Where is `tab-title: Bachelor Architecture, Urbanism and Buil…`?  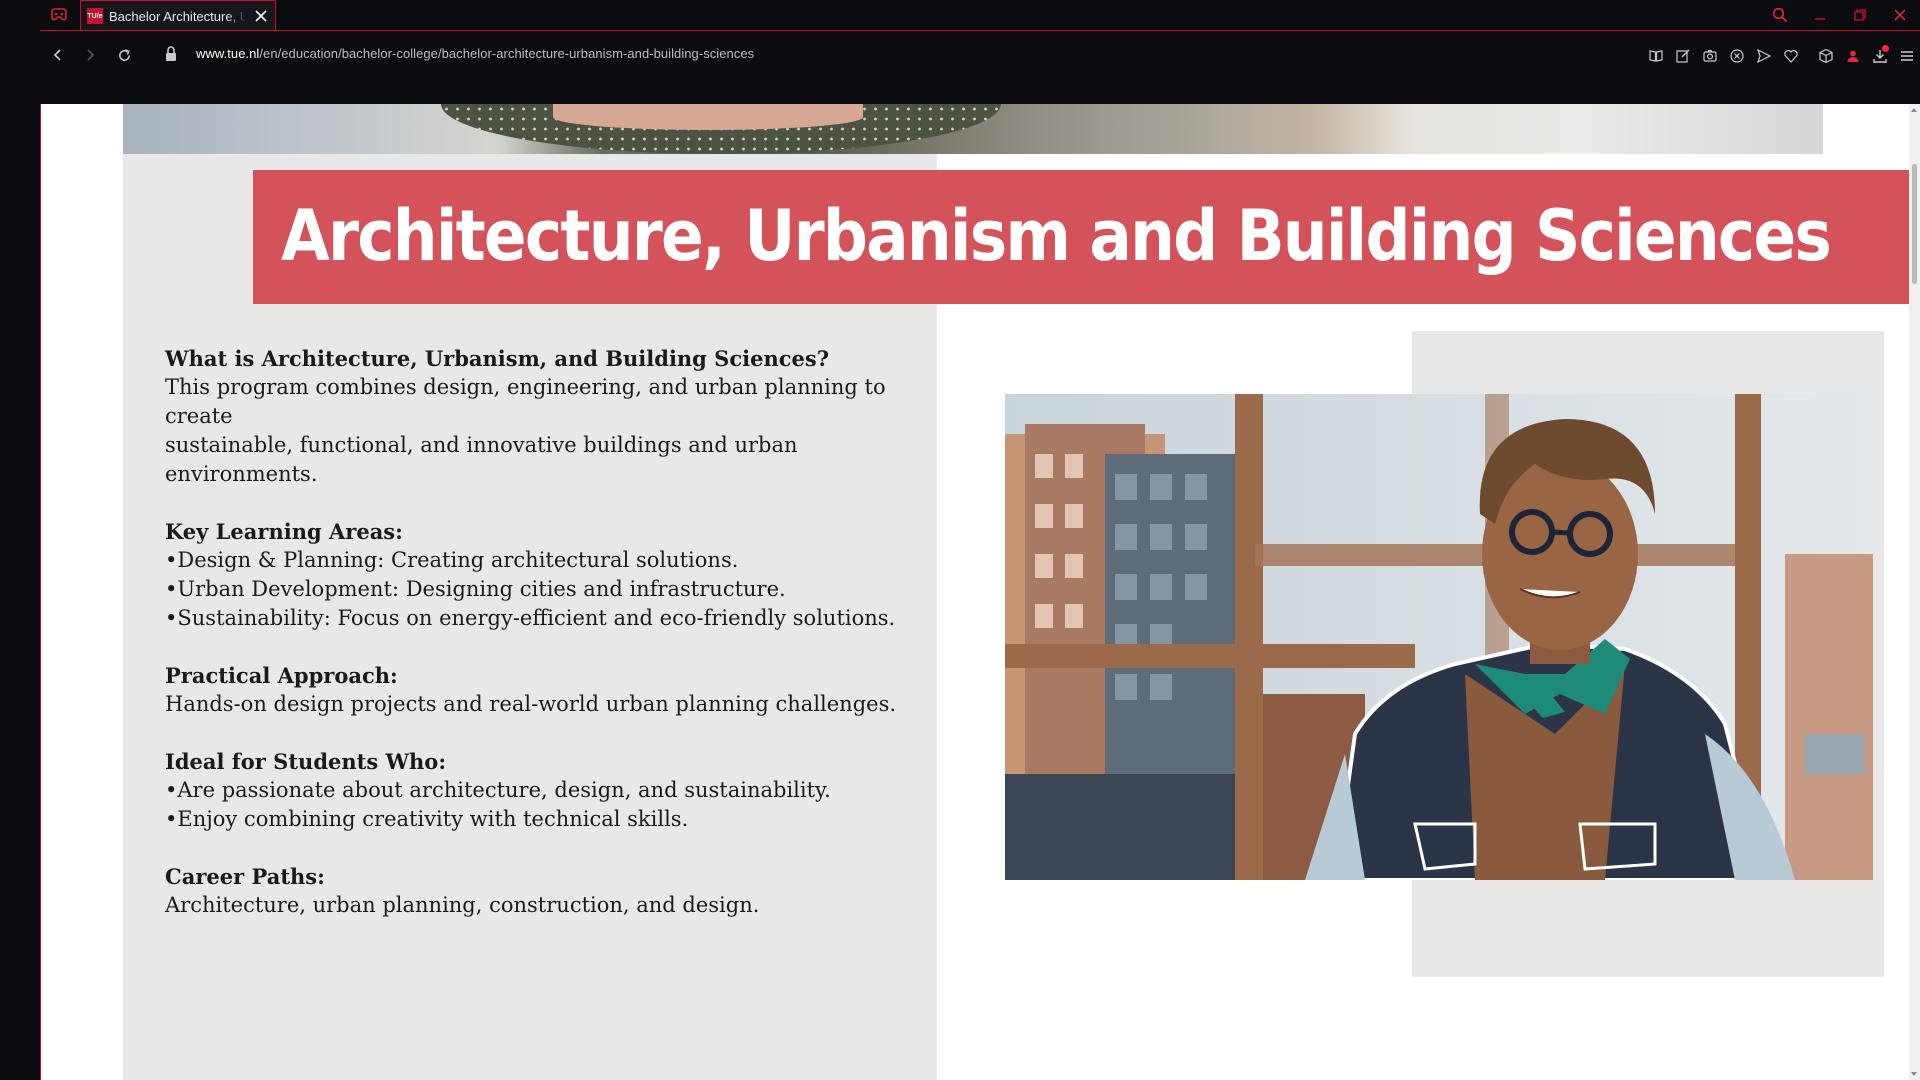
tab-title: Bachelor Architecture, Urbanism and Buil… is located at coordinates (178, 16).